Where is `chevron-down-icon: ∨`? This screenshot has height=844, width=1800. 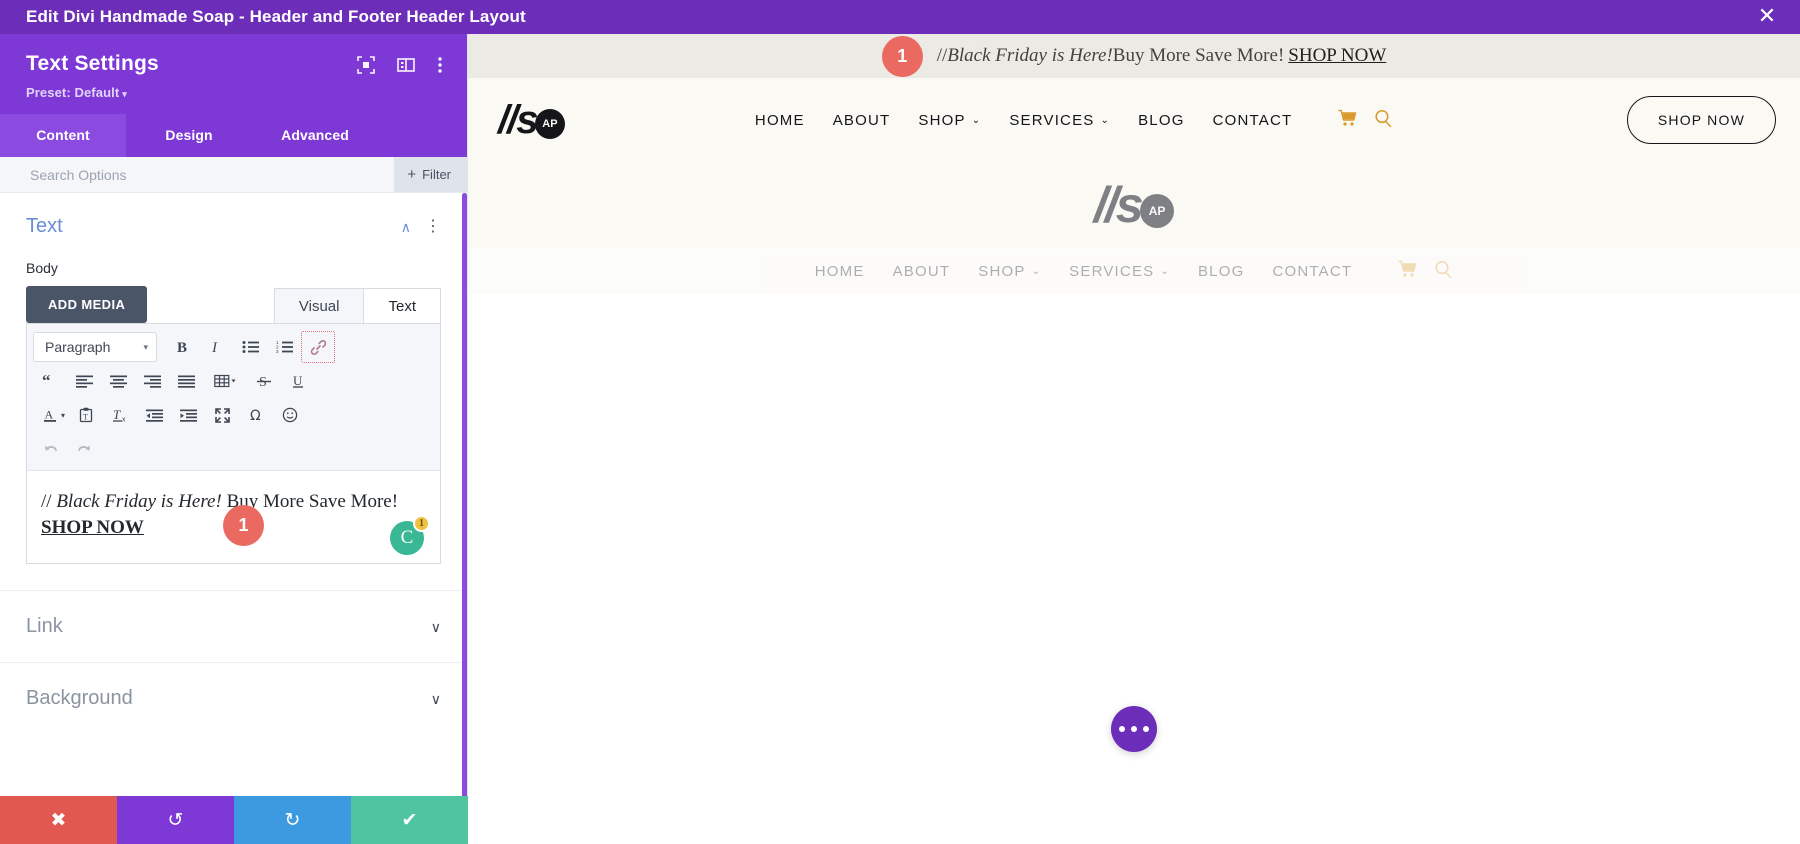 chevron-down-icon: ∨ is located at coordinates (435, 626).